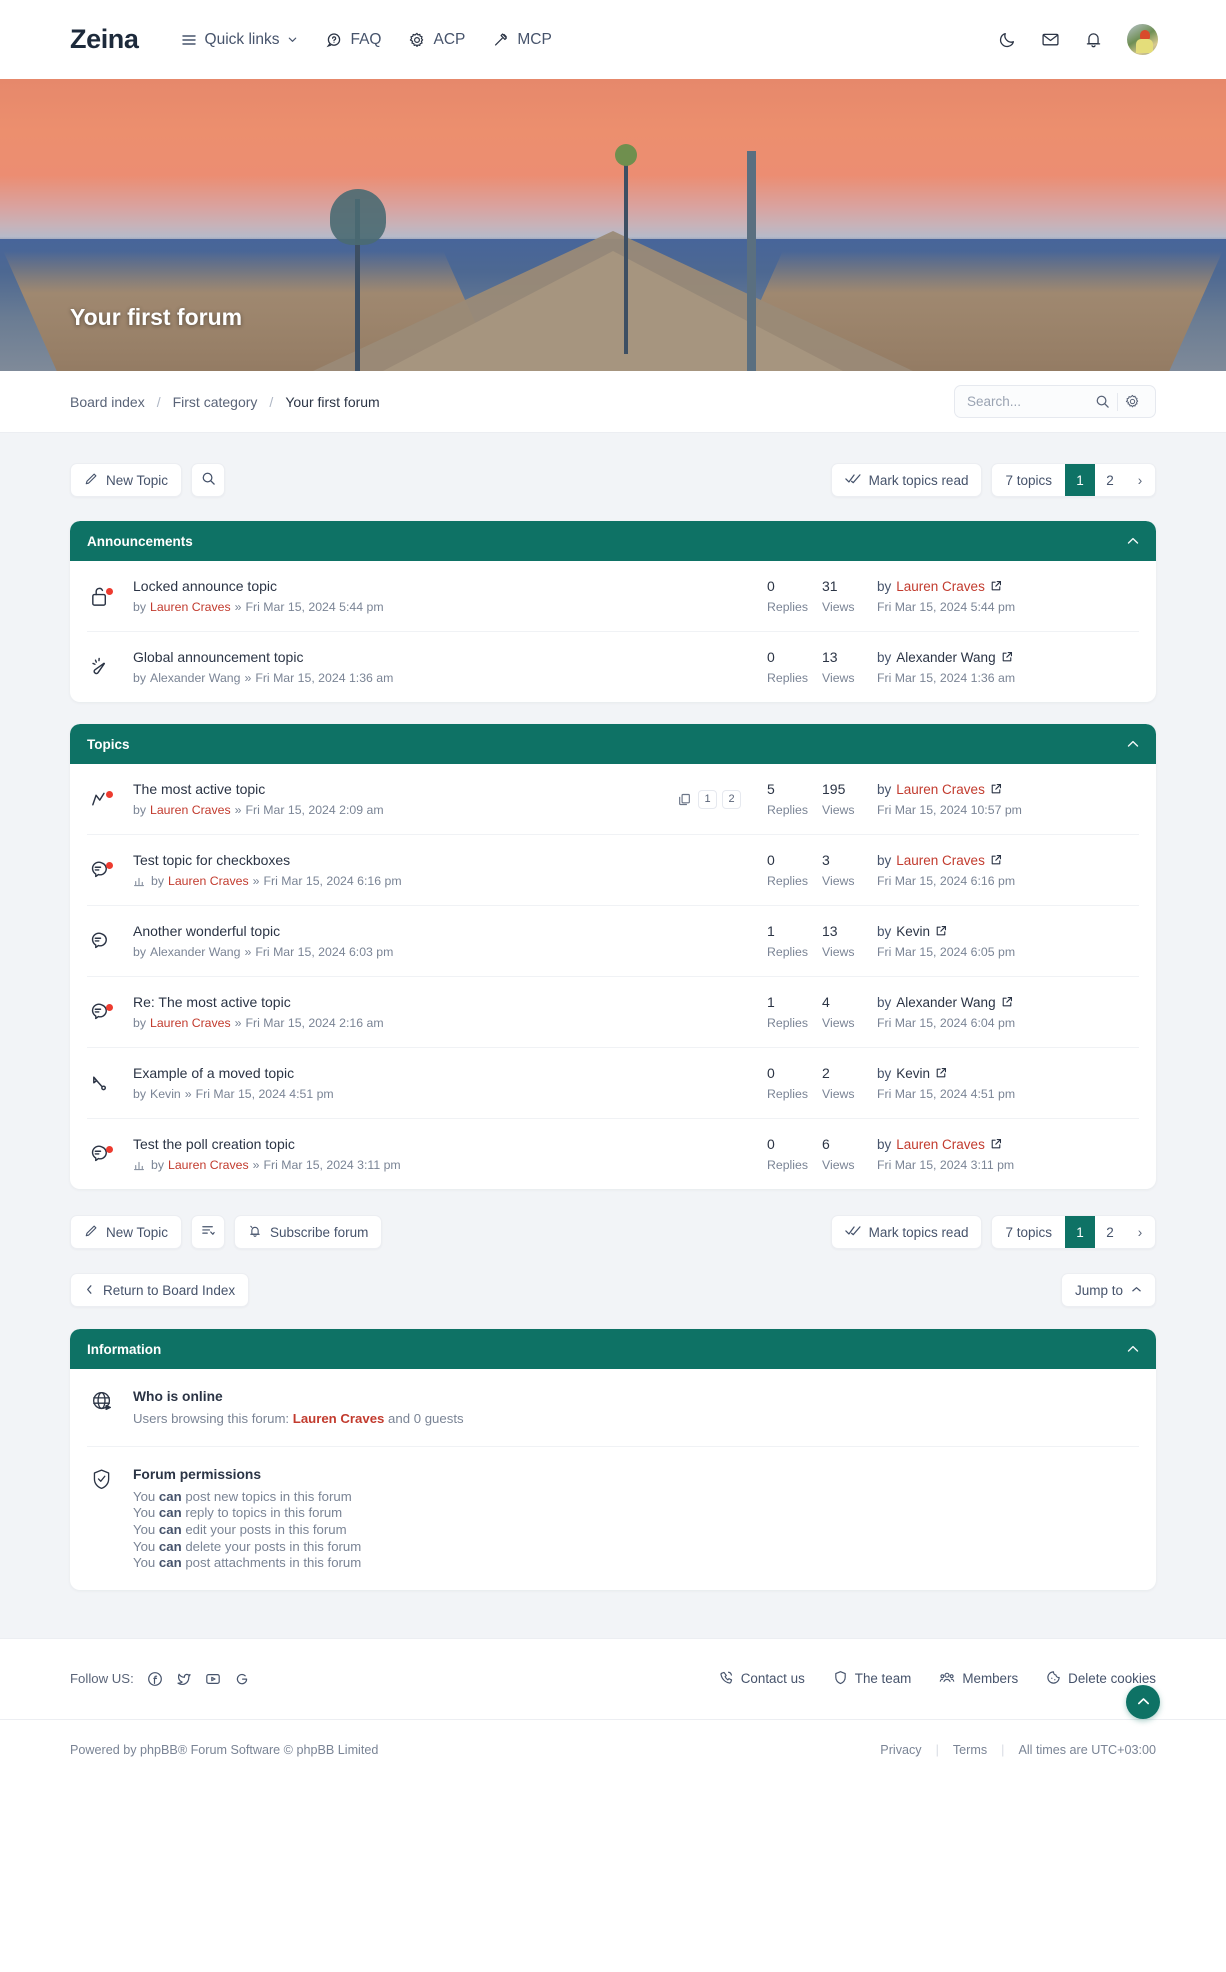 Image resolution: width=1226 pixels, height=1972 pixels. I want to click on topic-title-link: Locked announce topic, so click(450, 586).